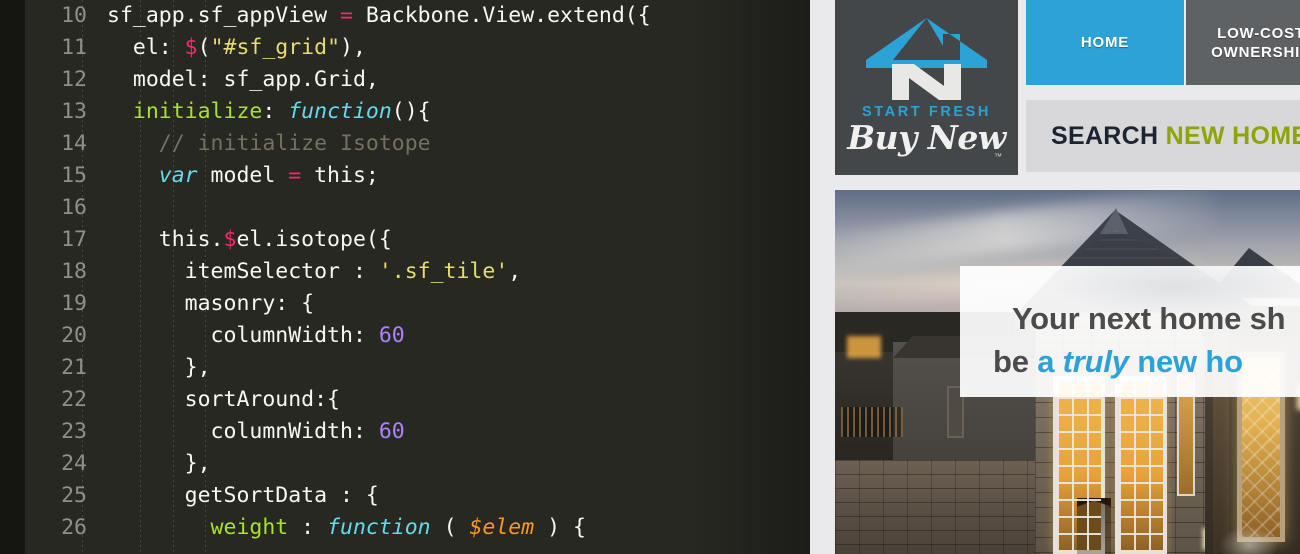  Describe the element at coordinates (243, 431) in the screenshot. I see `code-token: columnWidth:` at that location.